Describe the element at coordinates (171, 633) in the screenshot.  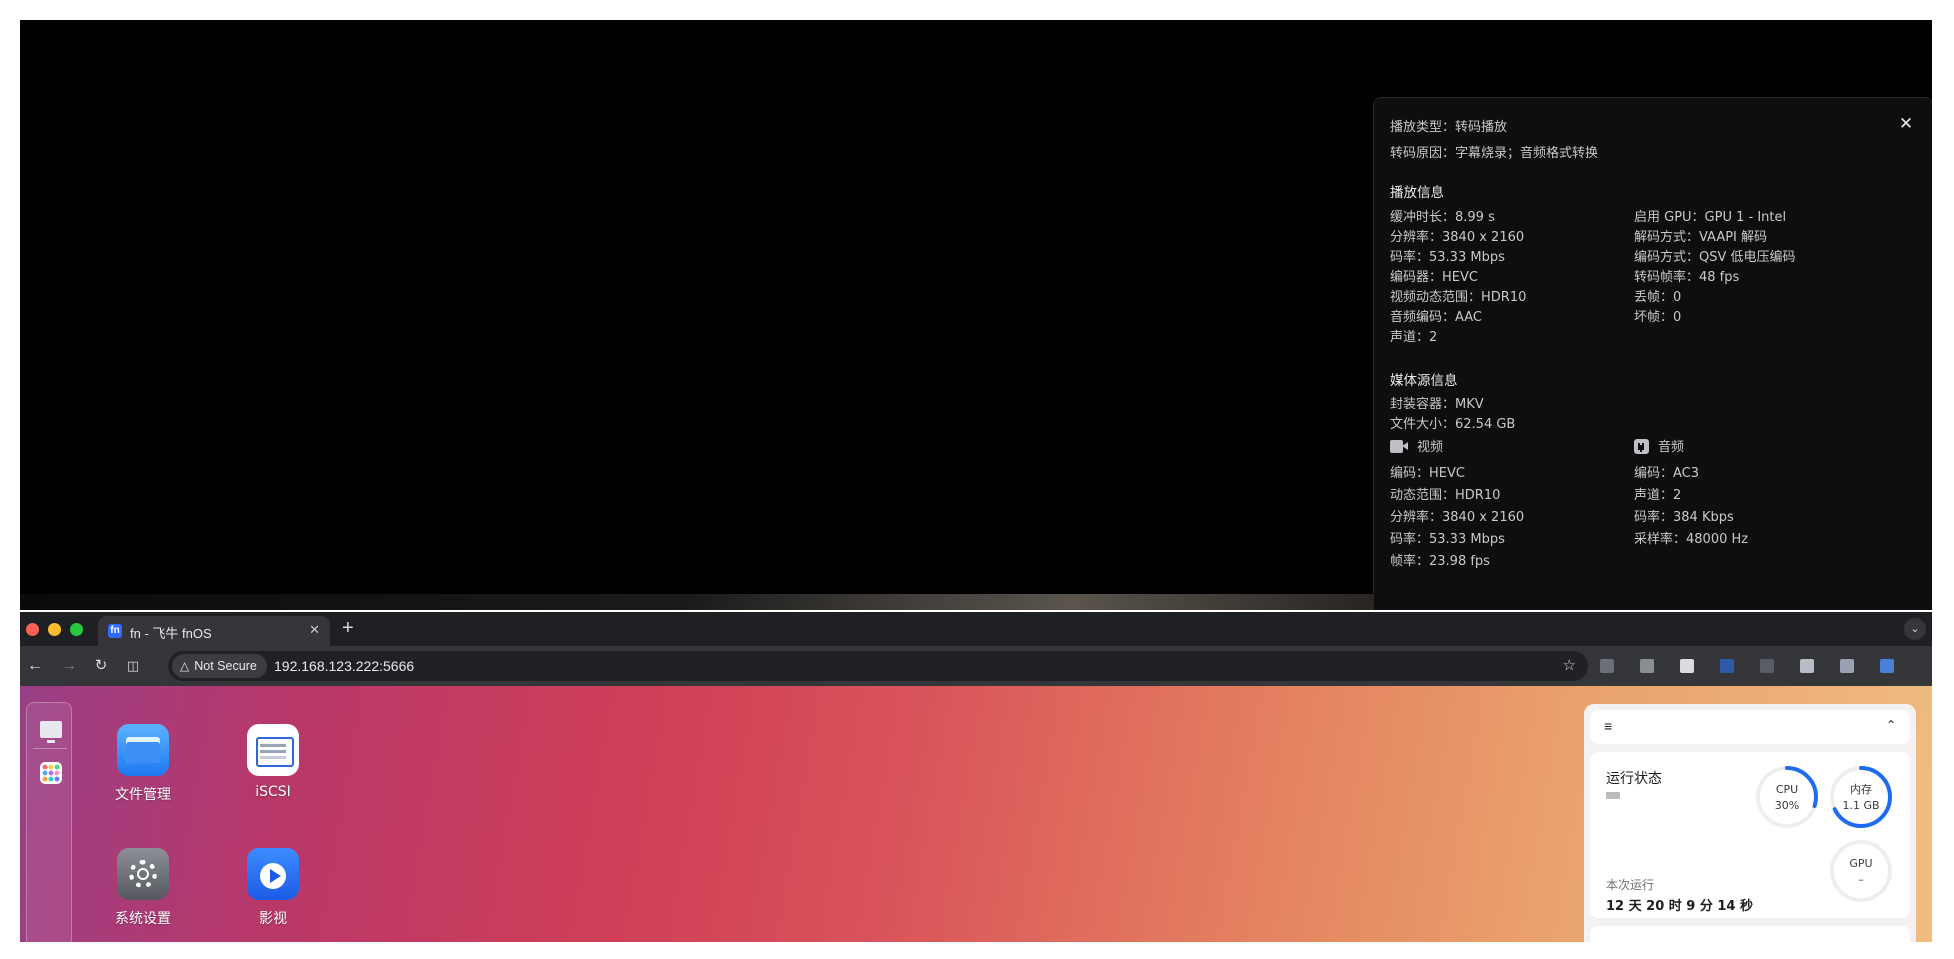
I see `tab-title: fn - 飞牛 fnOS` at that location.